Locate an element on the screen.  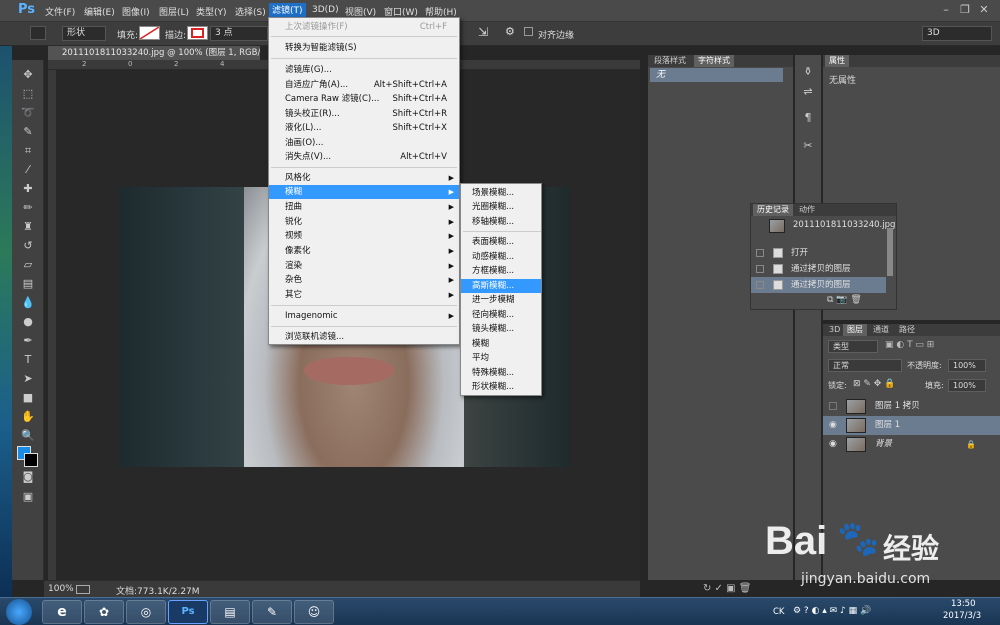
path-select-tool-icon: ➤ is located at coordinates (28, 379).